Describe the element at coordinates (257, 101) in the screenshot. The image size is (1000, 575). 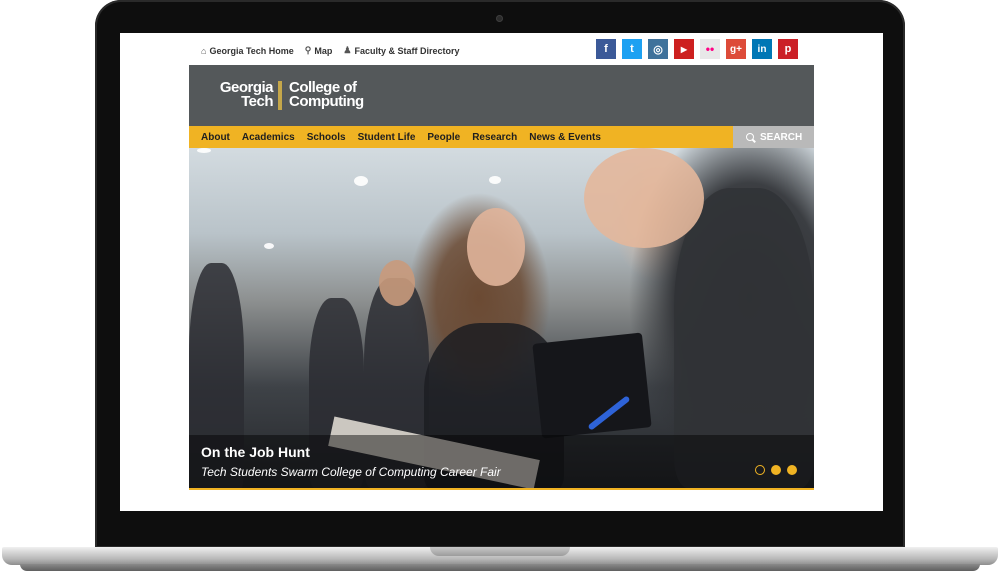
I see `logo-line: Tech` at that location.